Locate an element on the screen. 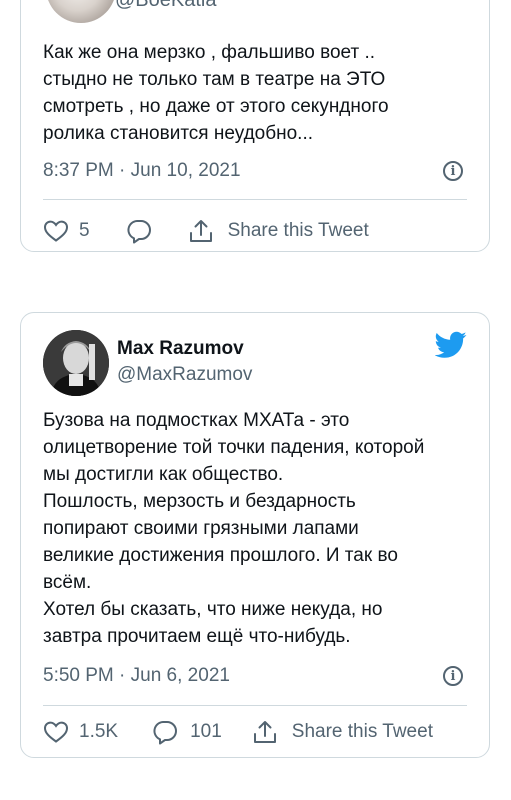 This screenshot has height=800, width=511. tweet-text-line: олицетворение той точки падения, которой is located at coordinates (234, 447).